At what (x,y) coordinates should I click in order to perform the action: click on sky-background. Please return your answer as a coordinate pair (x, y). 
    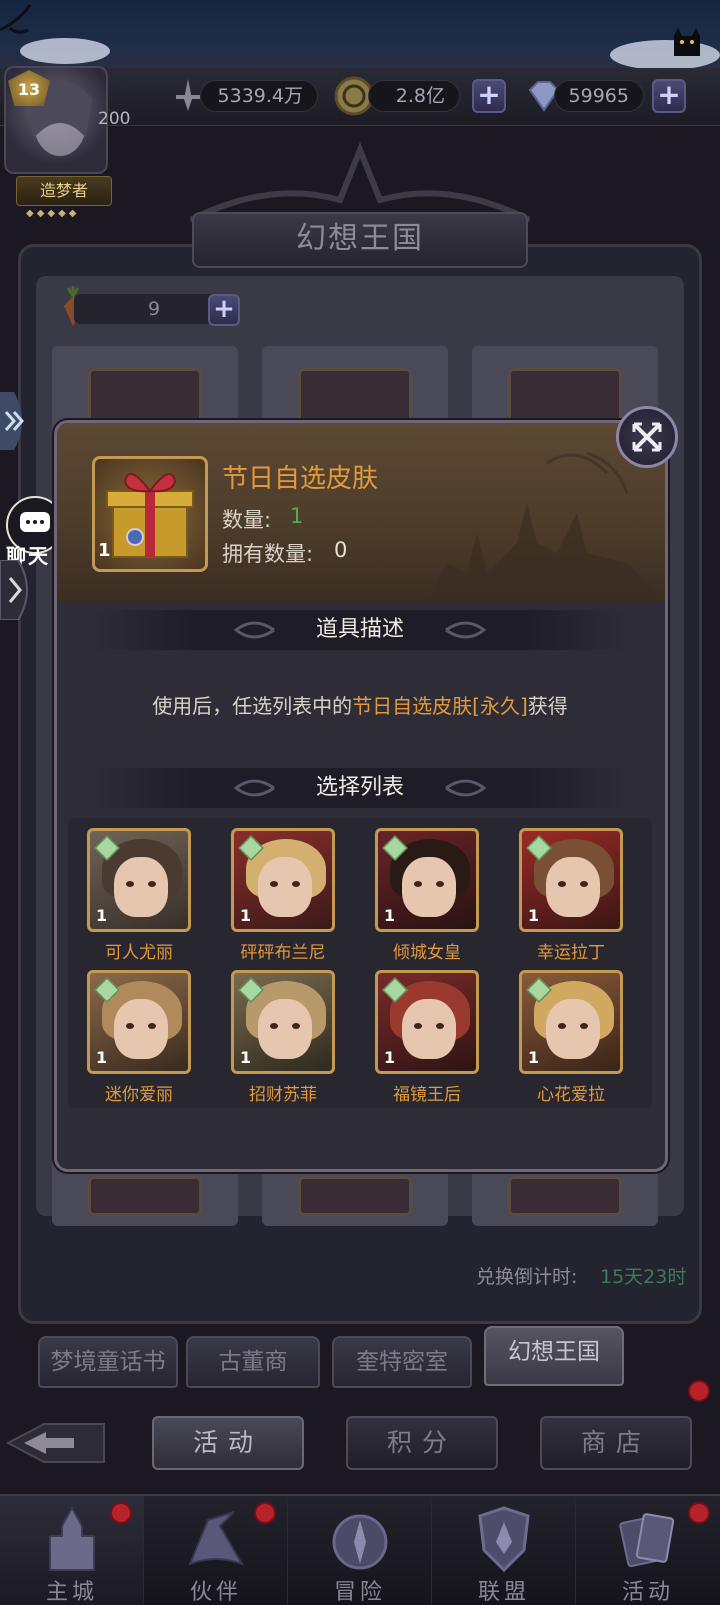
    Looking at the image, I should click on (360, 35).